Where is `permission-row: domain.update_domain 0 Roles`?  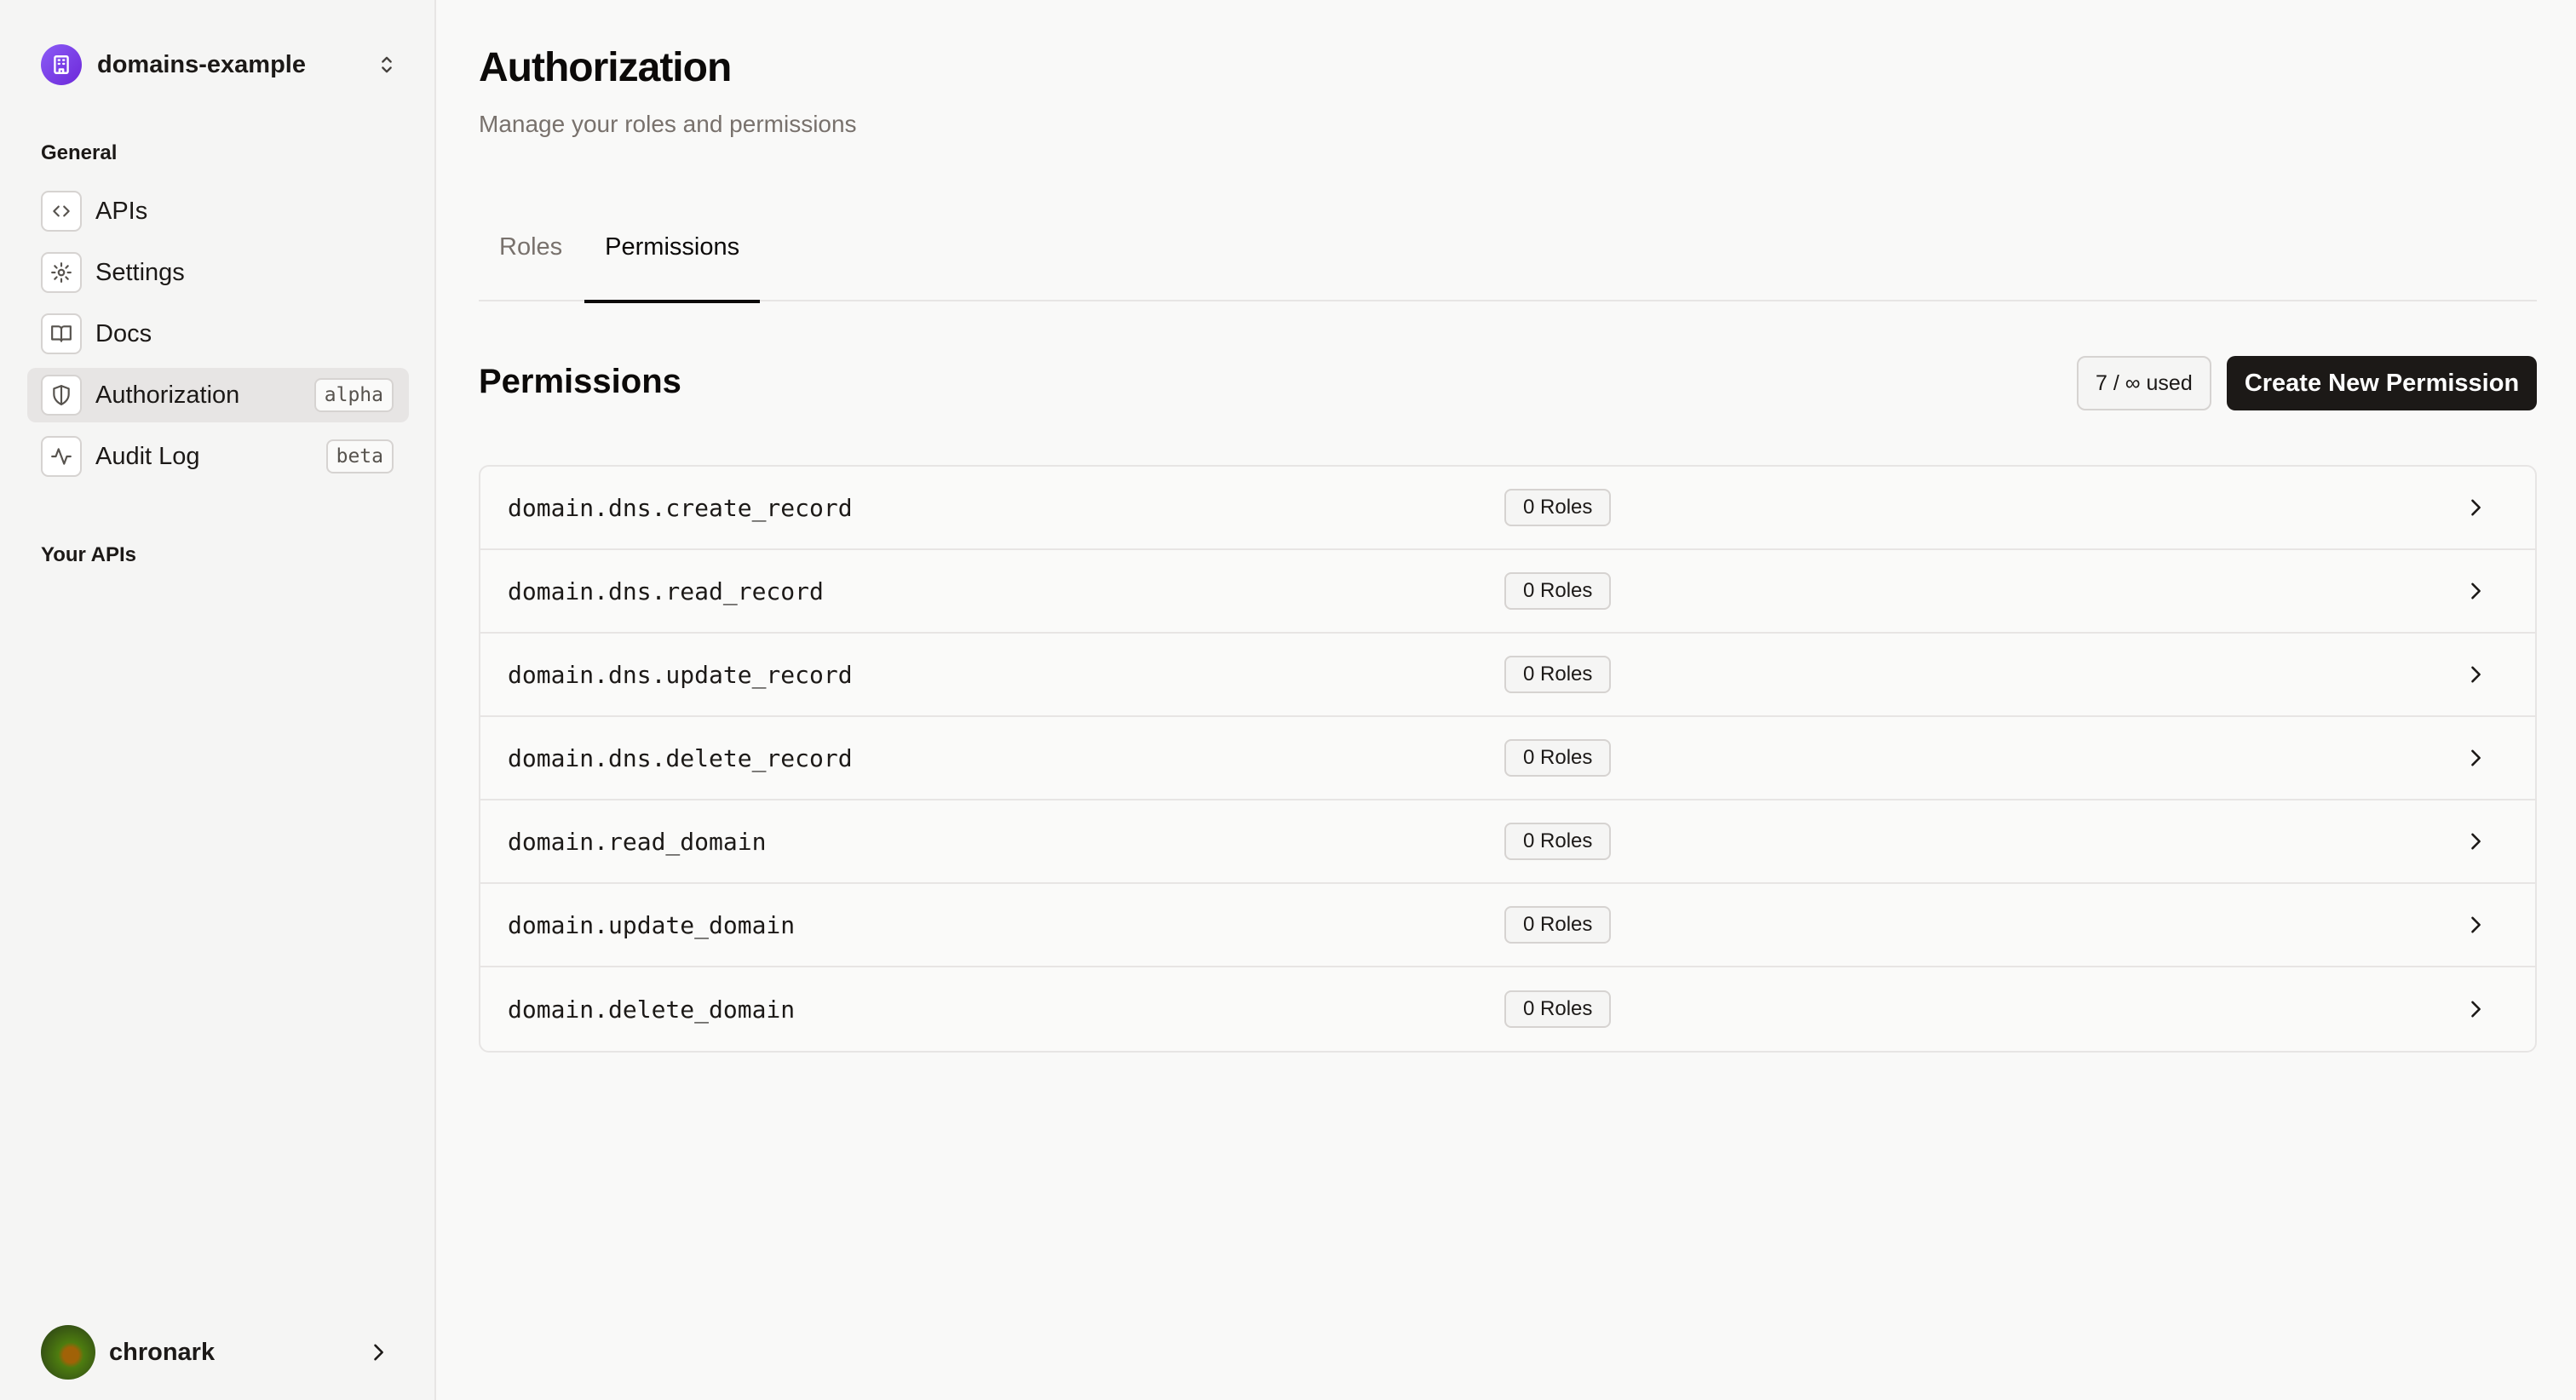
permission-row: domain.update_domain 0 Roles is located at coordinates (1508, 925).